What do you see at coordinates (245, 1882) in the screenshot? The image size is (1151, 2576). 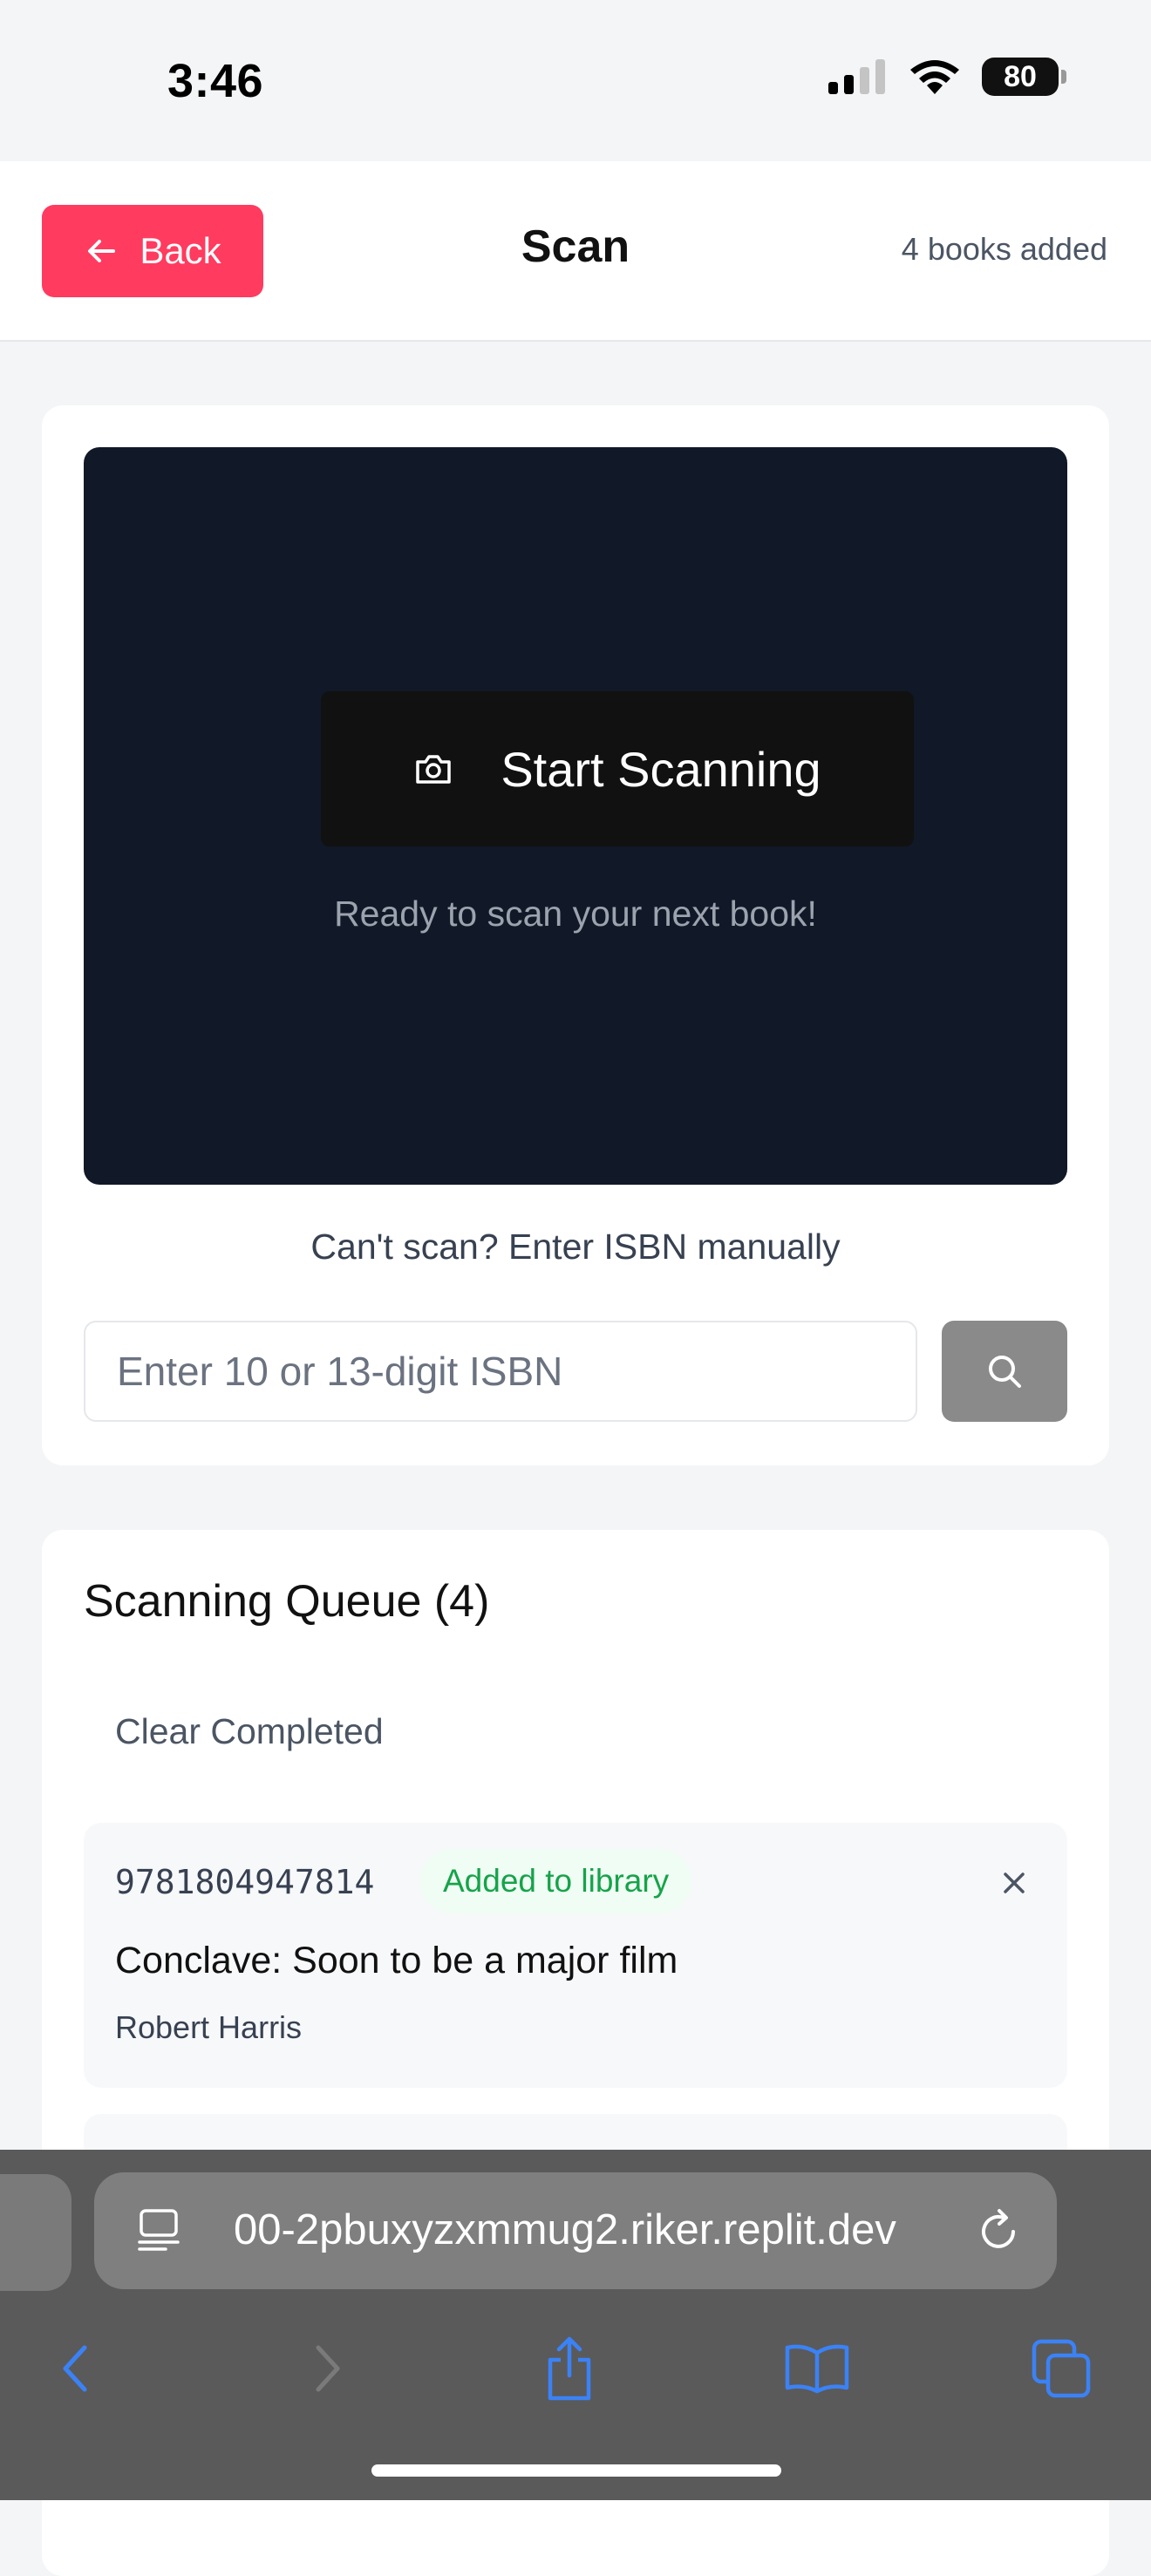 I see `queue-item-isbn: 9781804947814` at bounding box center [245, 1882].